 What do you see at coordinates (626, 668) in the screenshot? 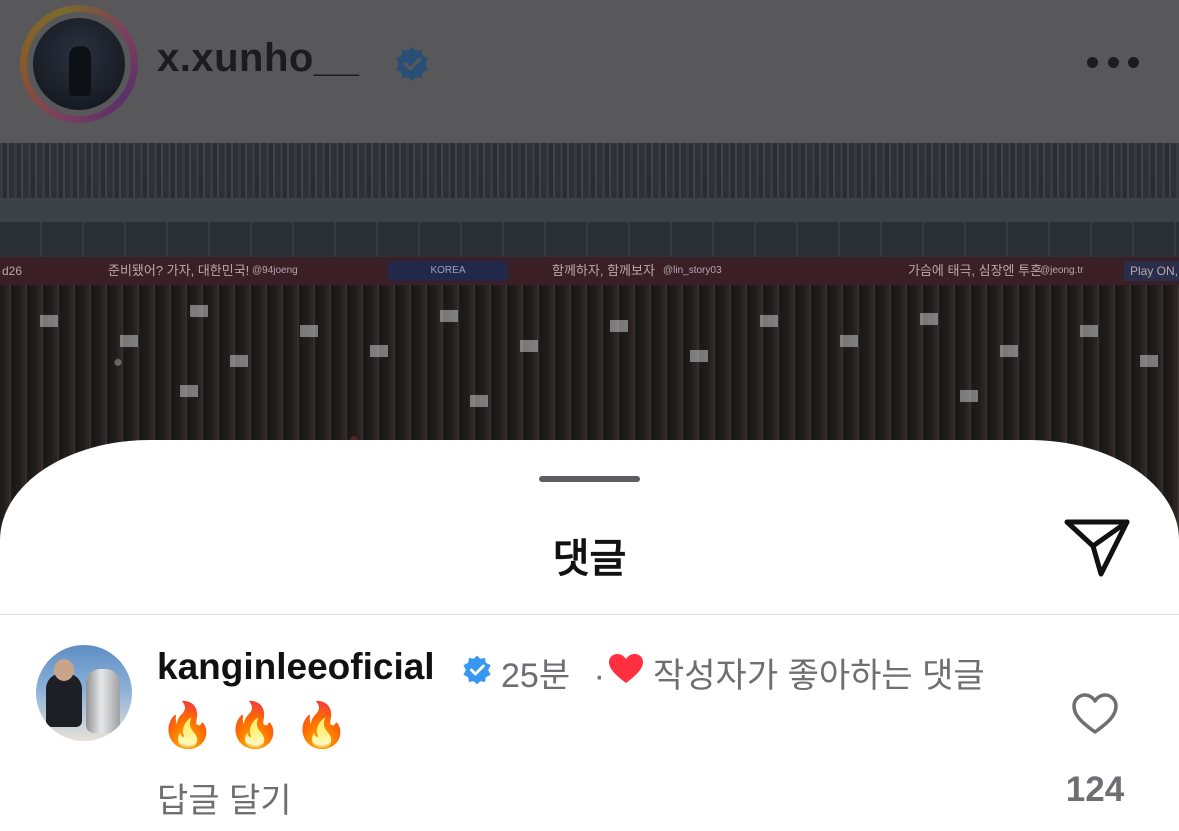
I see `creator-liked-heart-icon` at bounding box center [626, 668].